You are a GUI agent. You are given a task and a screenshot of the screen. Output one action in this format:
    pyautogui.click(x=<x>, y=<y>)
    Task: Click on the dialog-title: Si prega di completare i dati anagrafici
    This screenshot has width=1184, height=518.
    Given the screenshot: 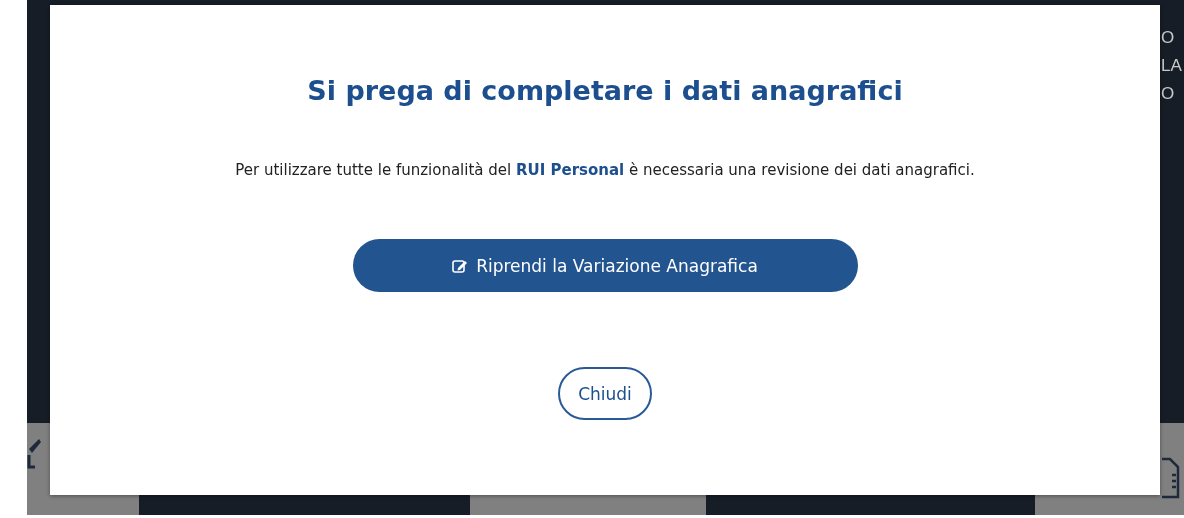 What is the action you would take?
    pyautogui.click(x=605, y=91)
    